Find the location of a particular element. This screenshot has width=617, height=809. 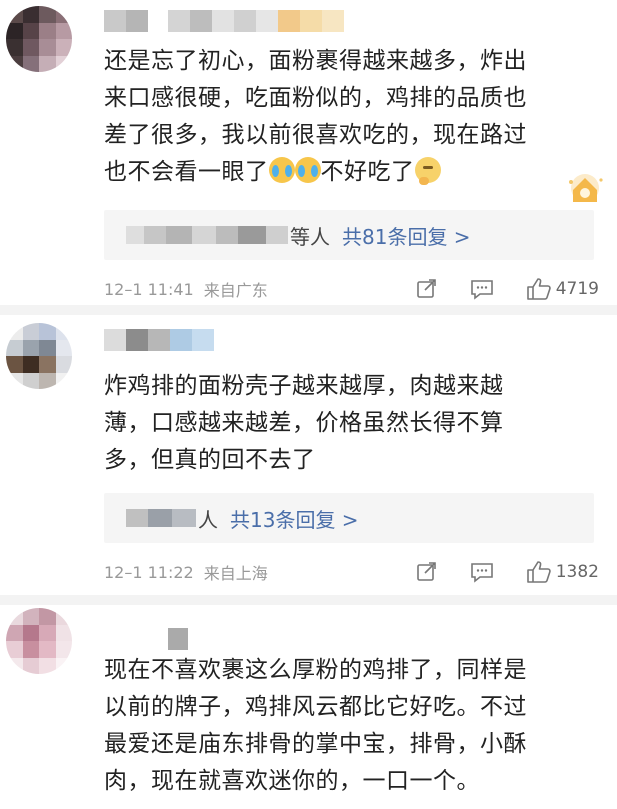

location: 来自广东 is located at coordinates (235, 290).